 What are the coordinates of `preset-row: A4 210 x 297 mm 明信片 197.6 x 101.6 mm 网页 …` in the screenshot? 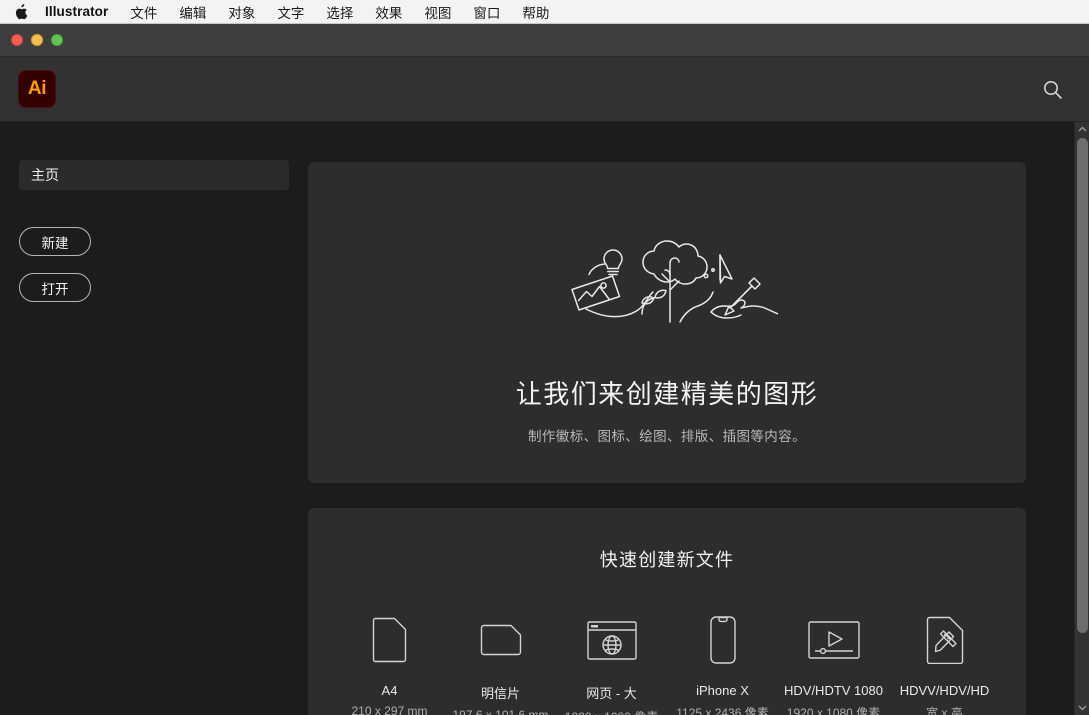 It's located at (667, 664).